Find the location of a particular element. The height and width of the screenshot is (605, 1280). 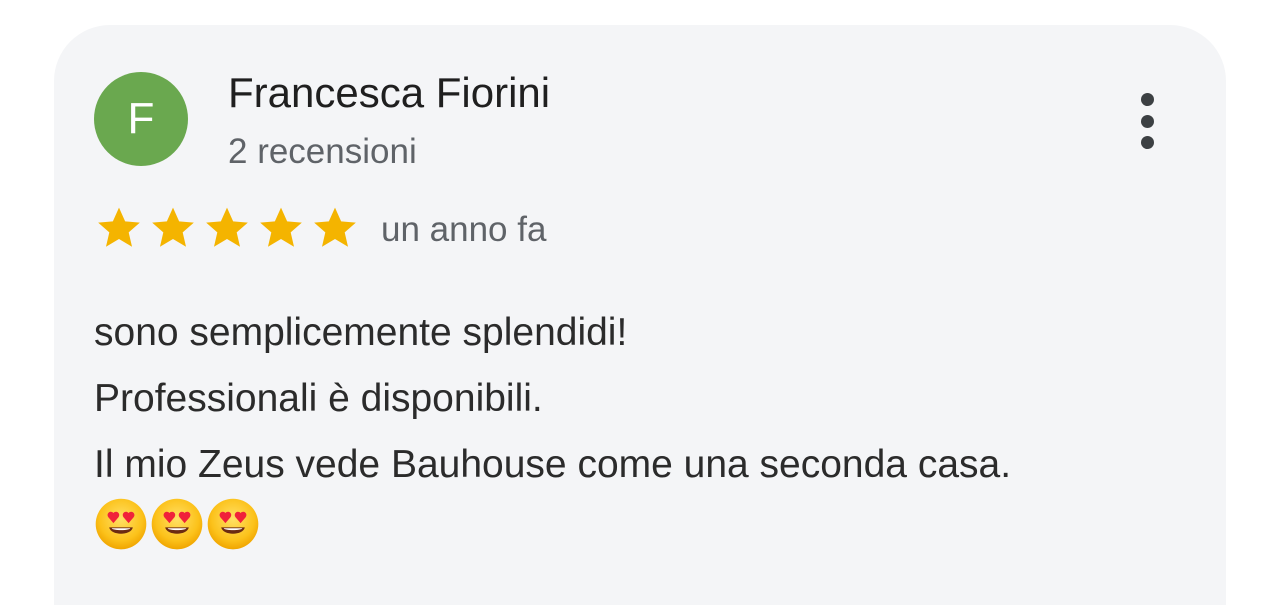

reviewer-review-count: 2 recensioni is located at coordinates (322, 151).